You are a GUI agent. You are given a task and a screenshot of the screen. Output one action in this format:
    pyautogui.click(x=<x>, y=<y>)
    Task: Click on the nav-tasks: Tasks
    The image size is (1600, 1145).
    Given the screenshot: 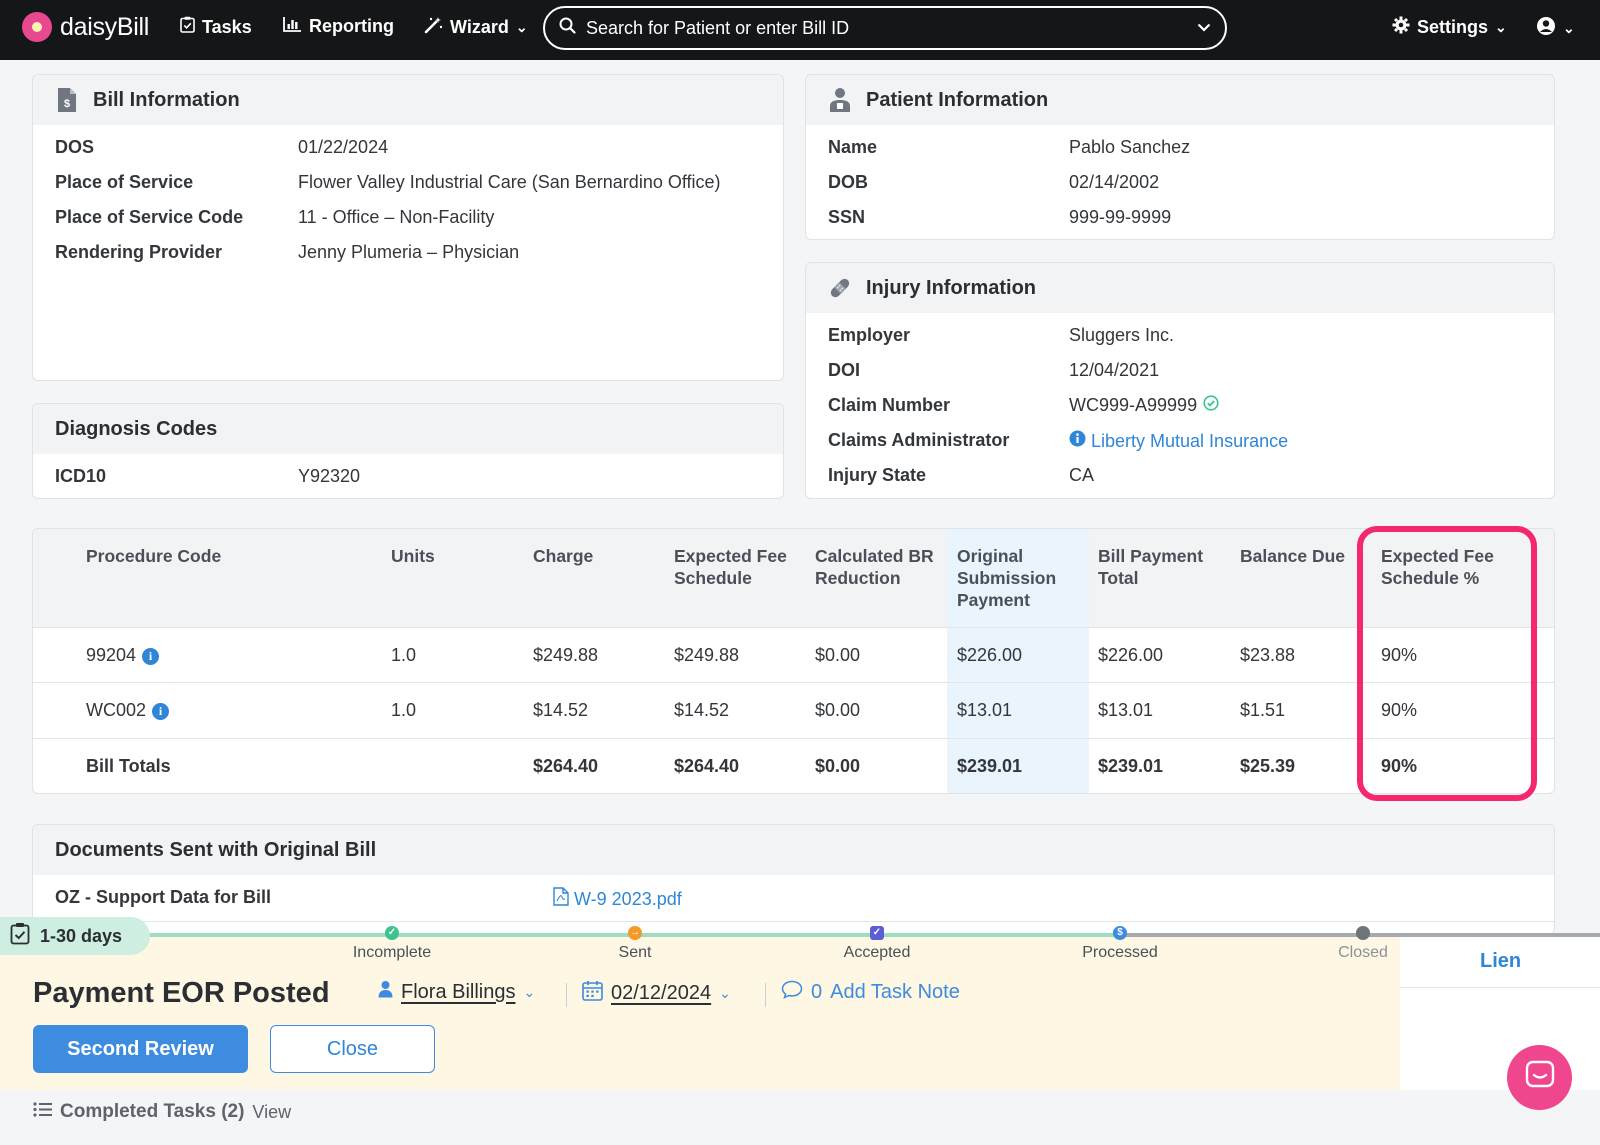 What is the action you would take?
    pyautogui.click(x=216, y=27)
    